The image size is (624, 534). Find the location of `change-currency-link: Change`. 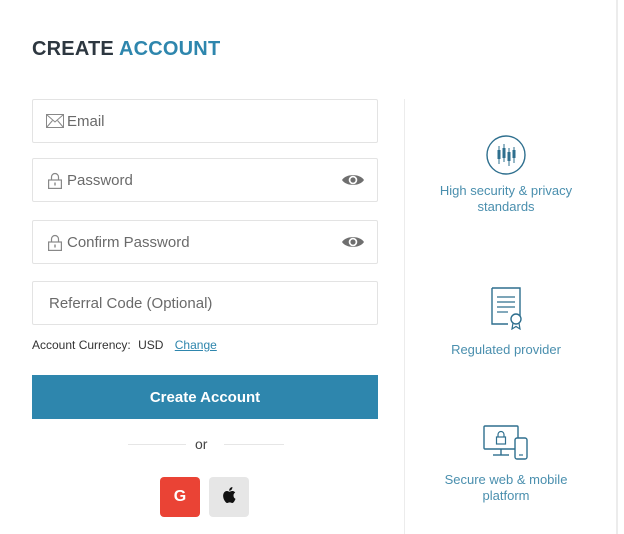

change-currency-link: Change is located at coordinates (196, 345).